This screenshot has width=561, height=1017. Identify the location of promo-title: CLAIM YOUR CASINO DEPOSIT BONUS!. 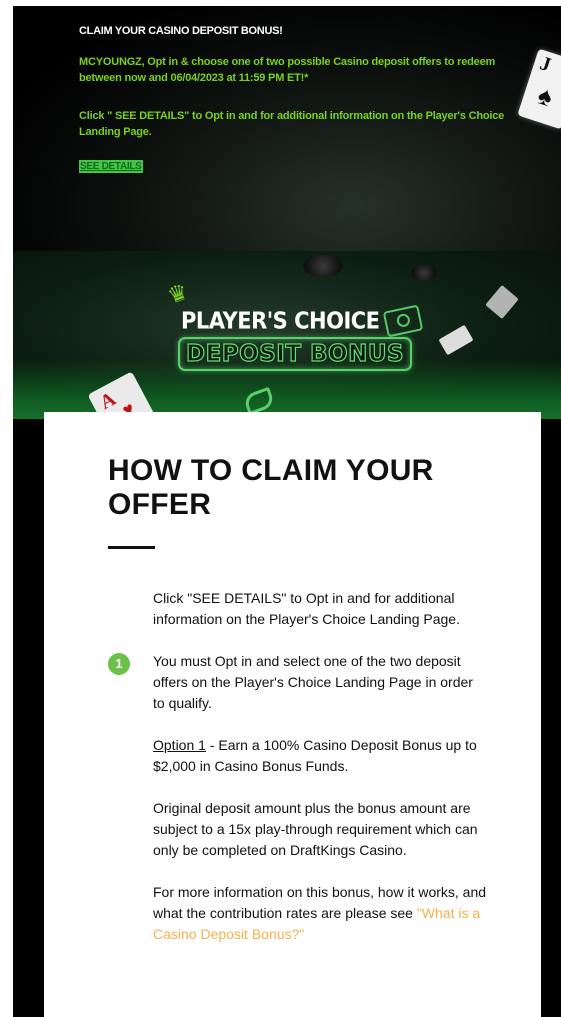
(181, 31).